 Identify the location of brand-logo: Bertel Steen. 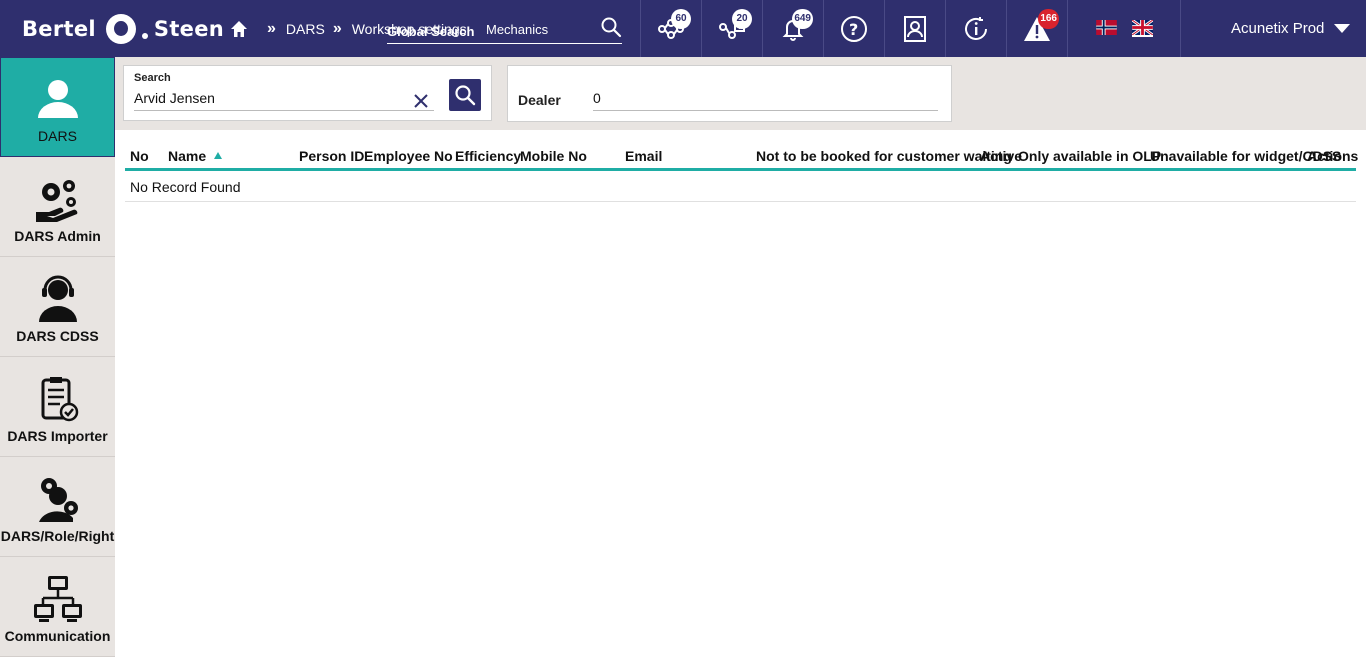
(123, 29).